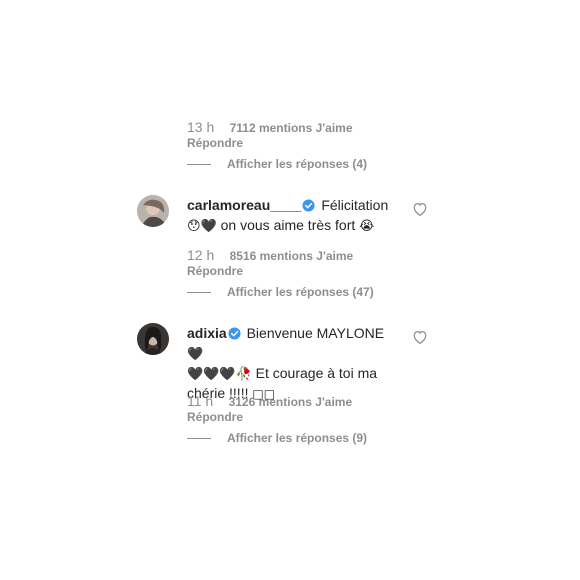  I want to click on view-replies-button: Afficher les réponses (4), so click(277, 164).